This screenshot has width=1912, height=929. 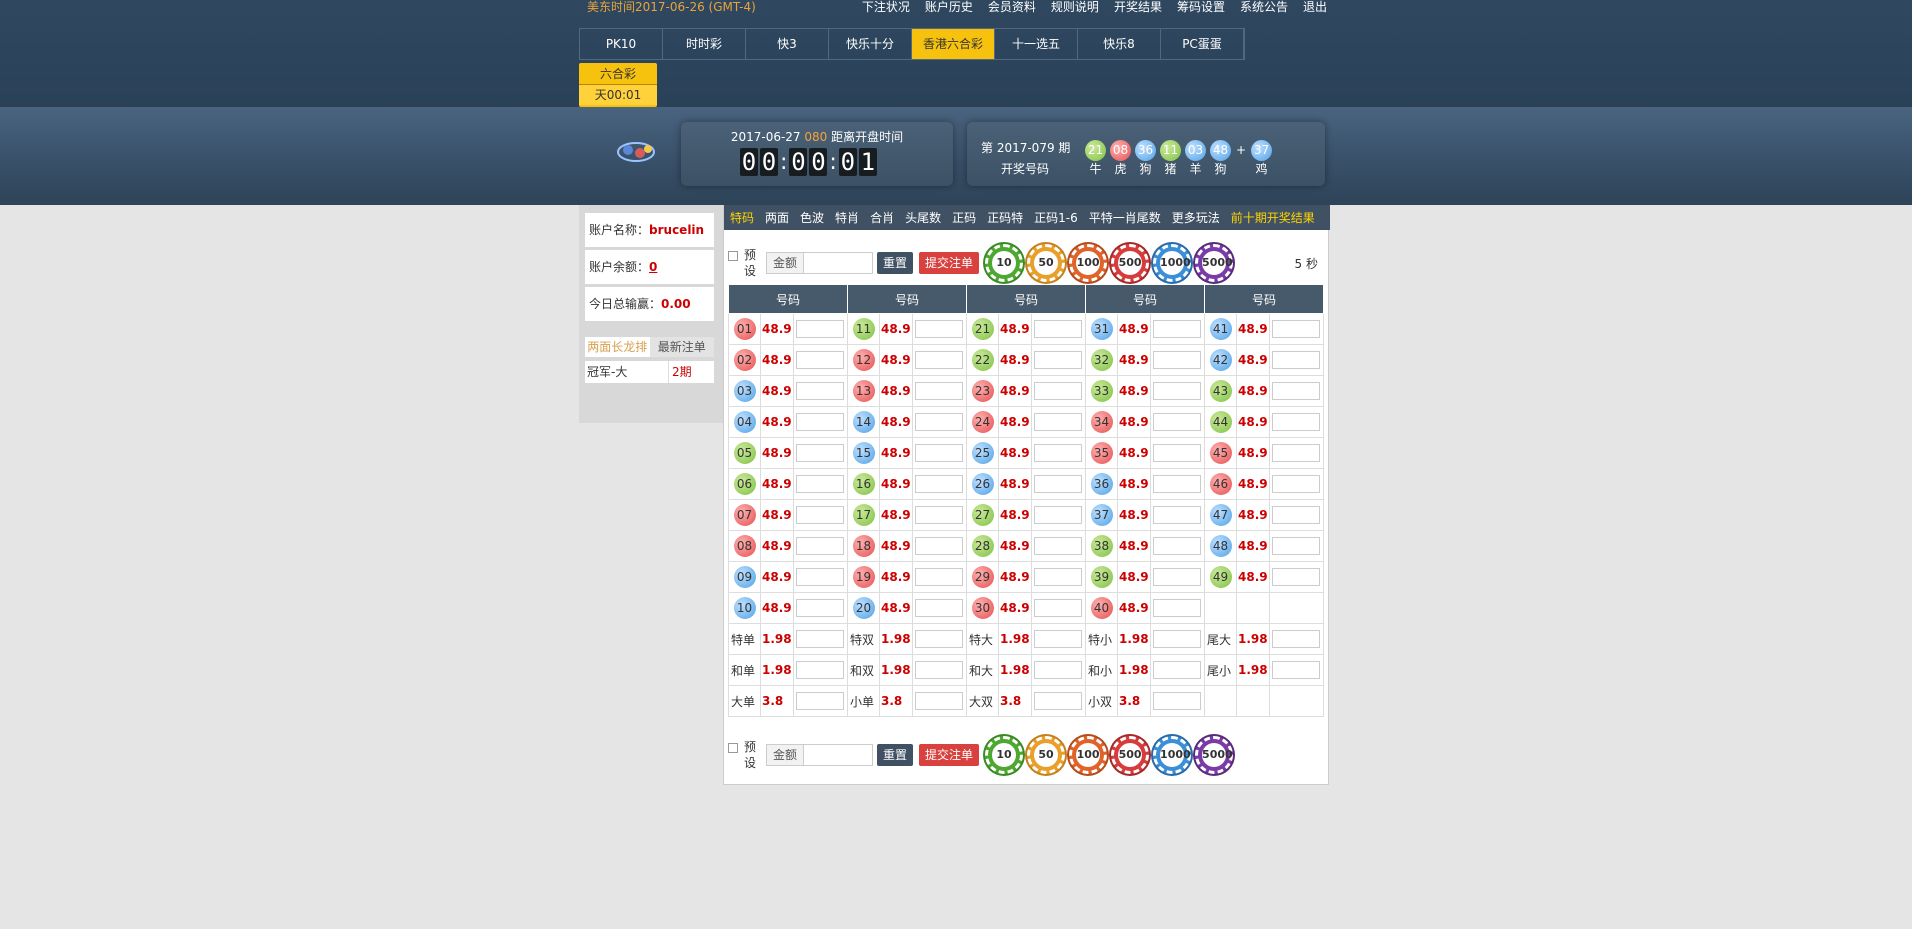 I want to click on play-type-item: 头尾数, so click(x=923, y=217).